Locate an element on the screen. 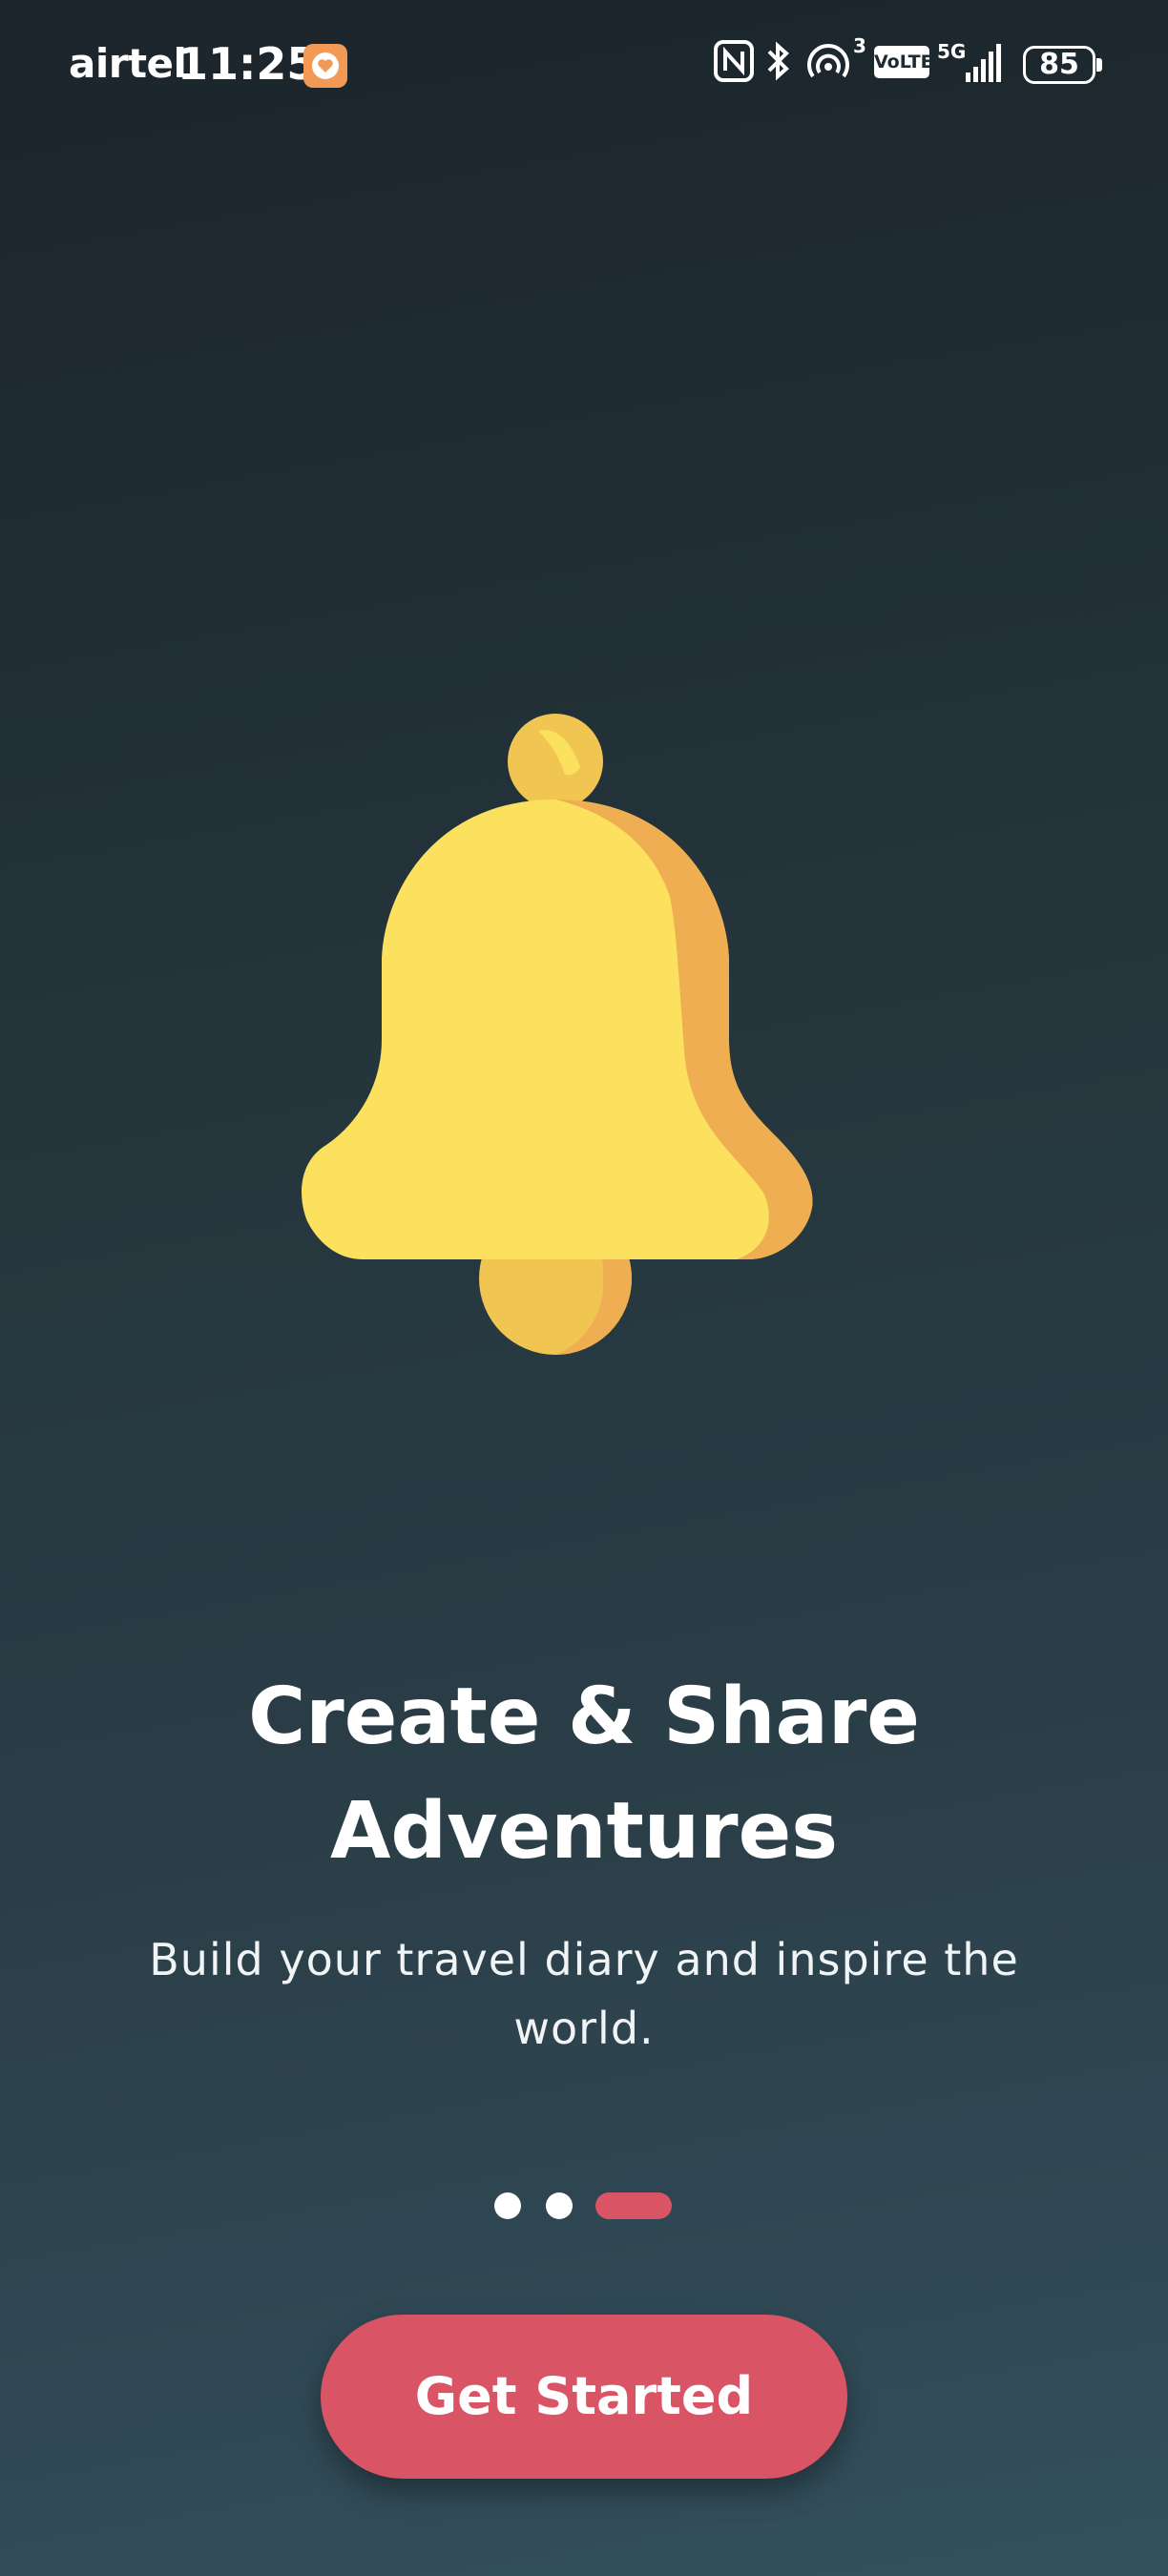 This screenshot has width=1168, height=2576. status-time: 11:25 is located at coordinates (248, 64).